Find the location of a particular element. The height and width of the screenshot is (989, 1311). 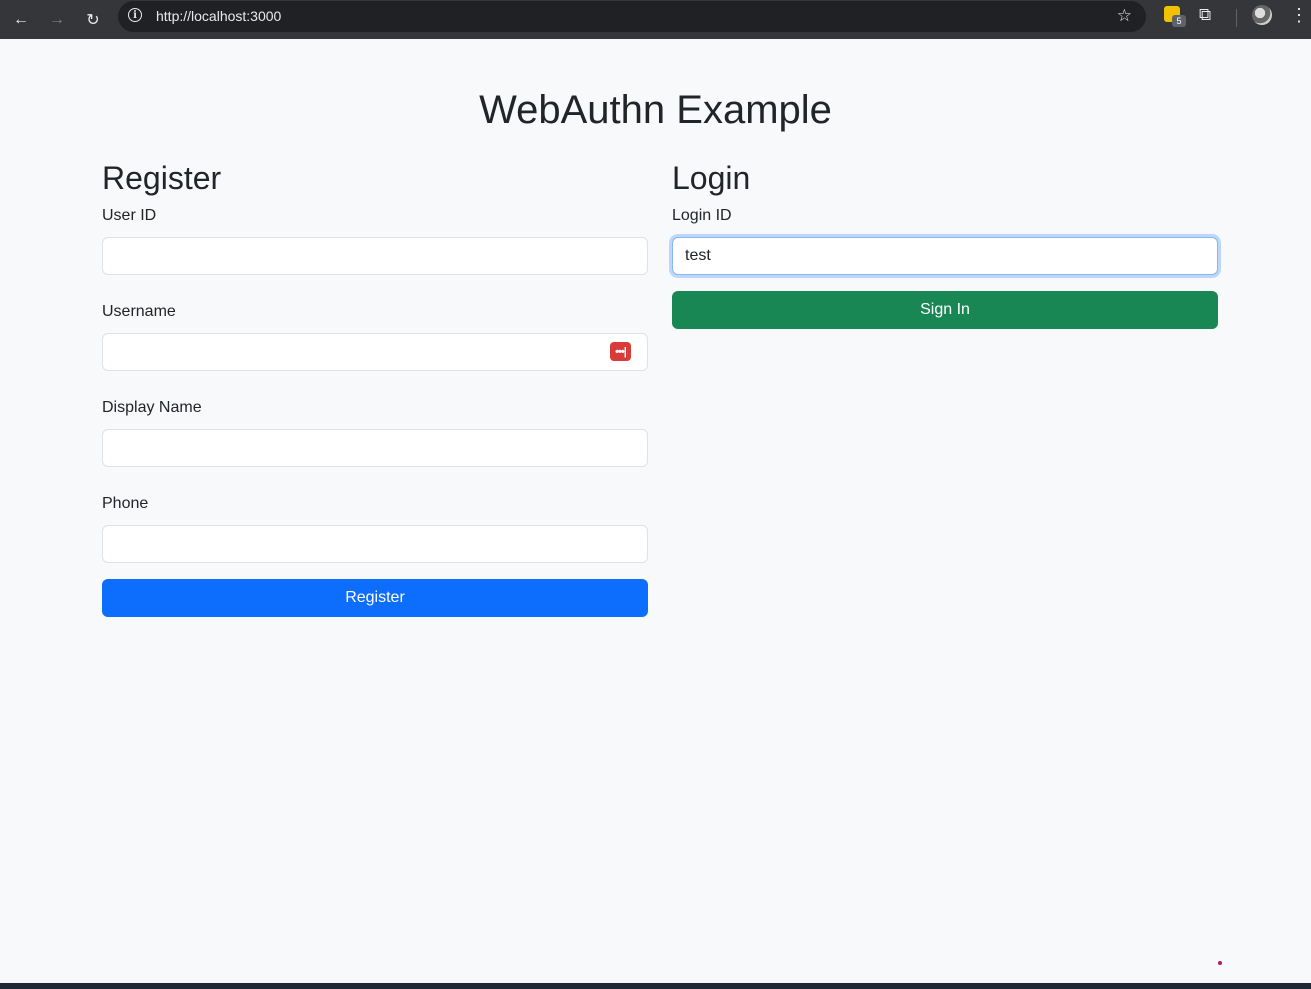

extension-badge: 5 is located at coordinates (1179, 21).